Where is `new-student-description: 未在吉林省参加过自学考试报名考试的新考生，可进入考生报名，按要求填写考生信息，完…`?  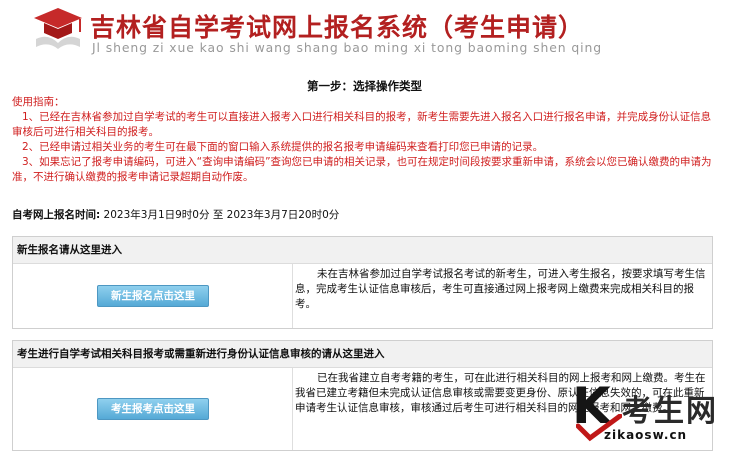
new-student-description: 未在吉林省参加过自学考试报名考试的新考生，可进入考生报名，按要求填写考生信息，完… is located at coordinates (500, 289).